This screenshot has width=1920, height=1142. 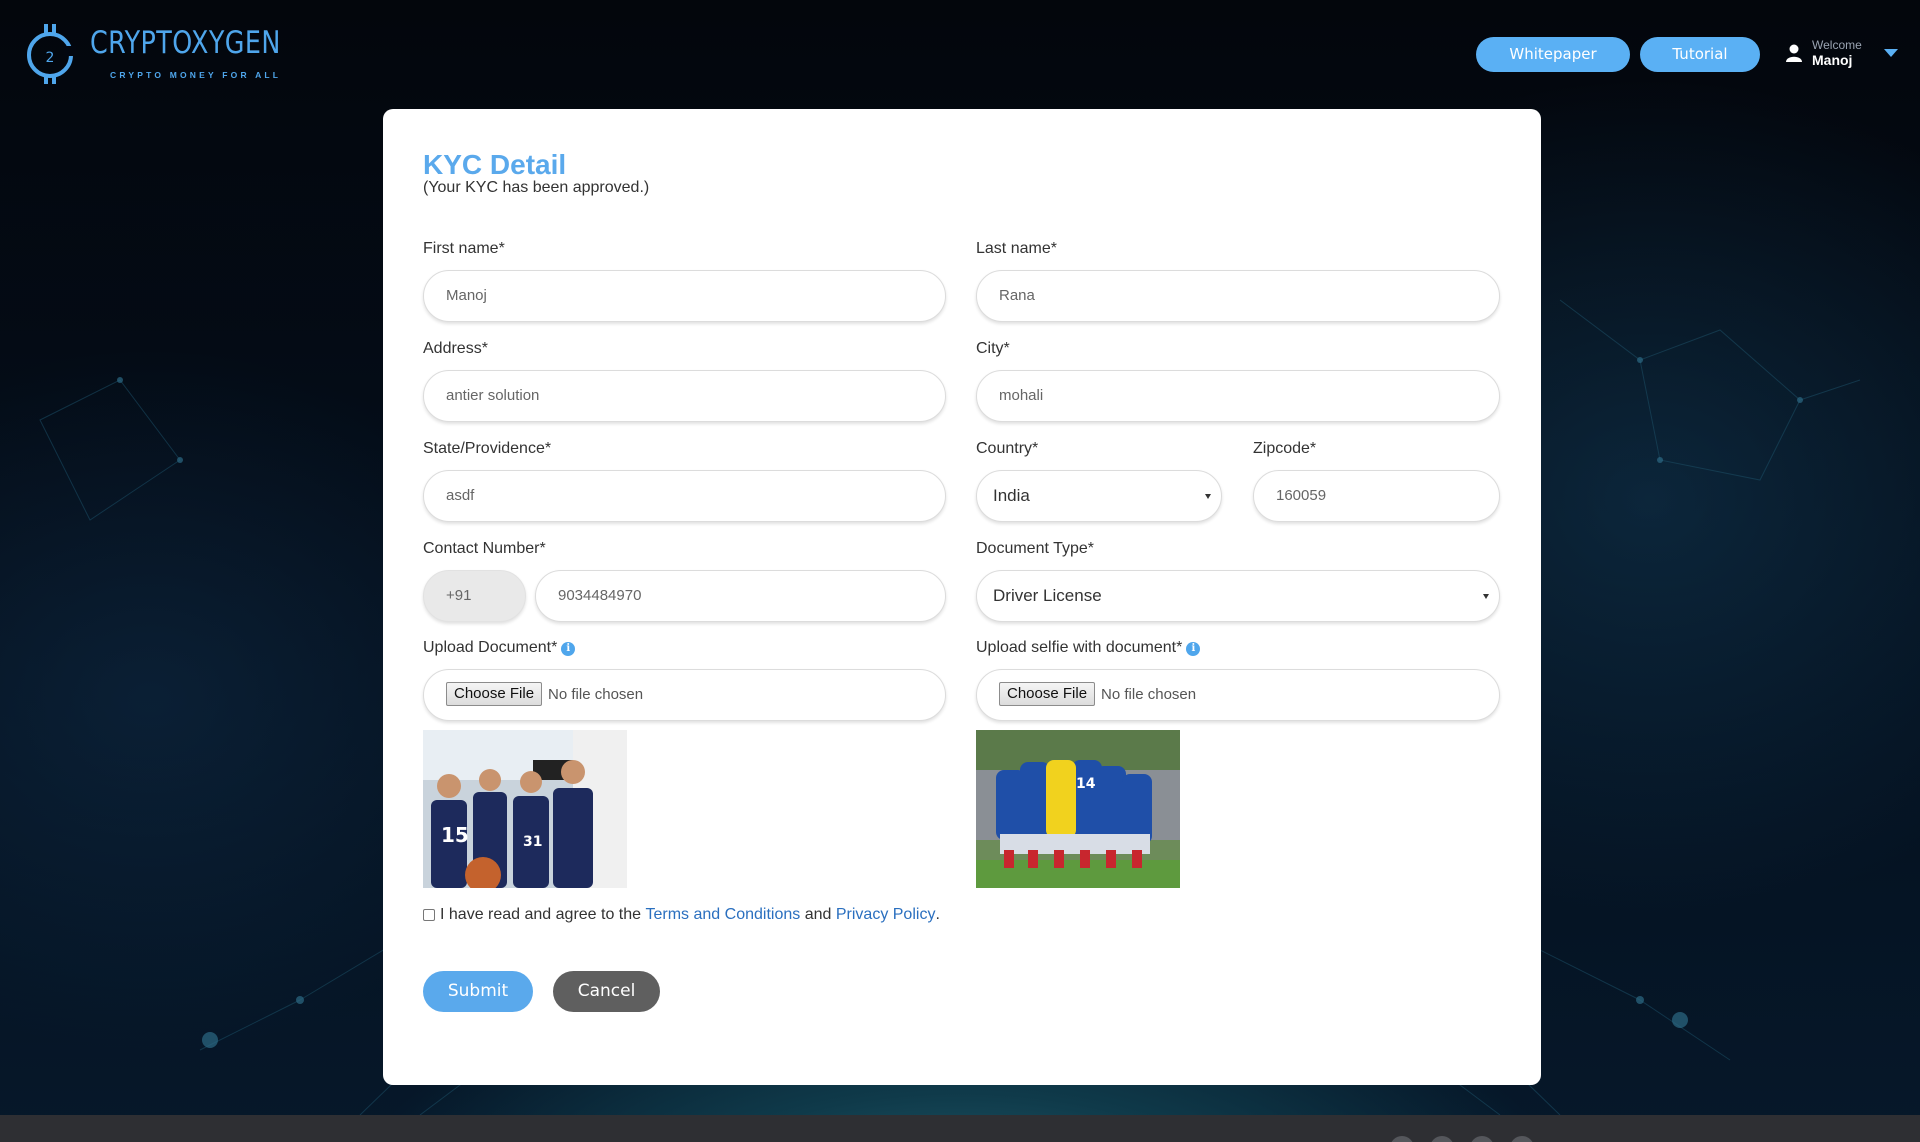 What do you see at coordinates (474, 596) in the screenshot?
I see `country-code-field: +91` at bounding box center [474, 596].